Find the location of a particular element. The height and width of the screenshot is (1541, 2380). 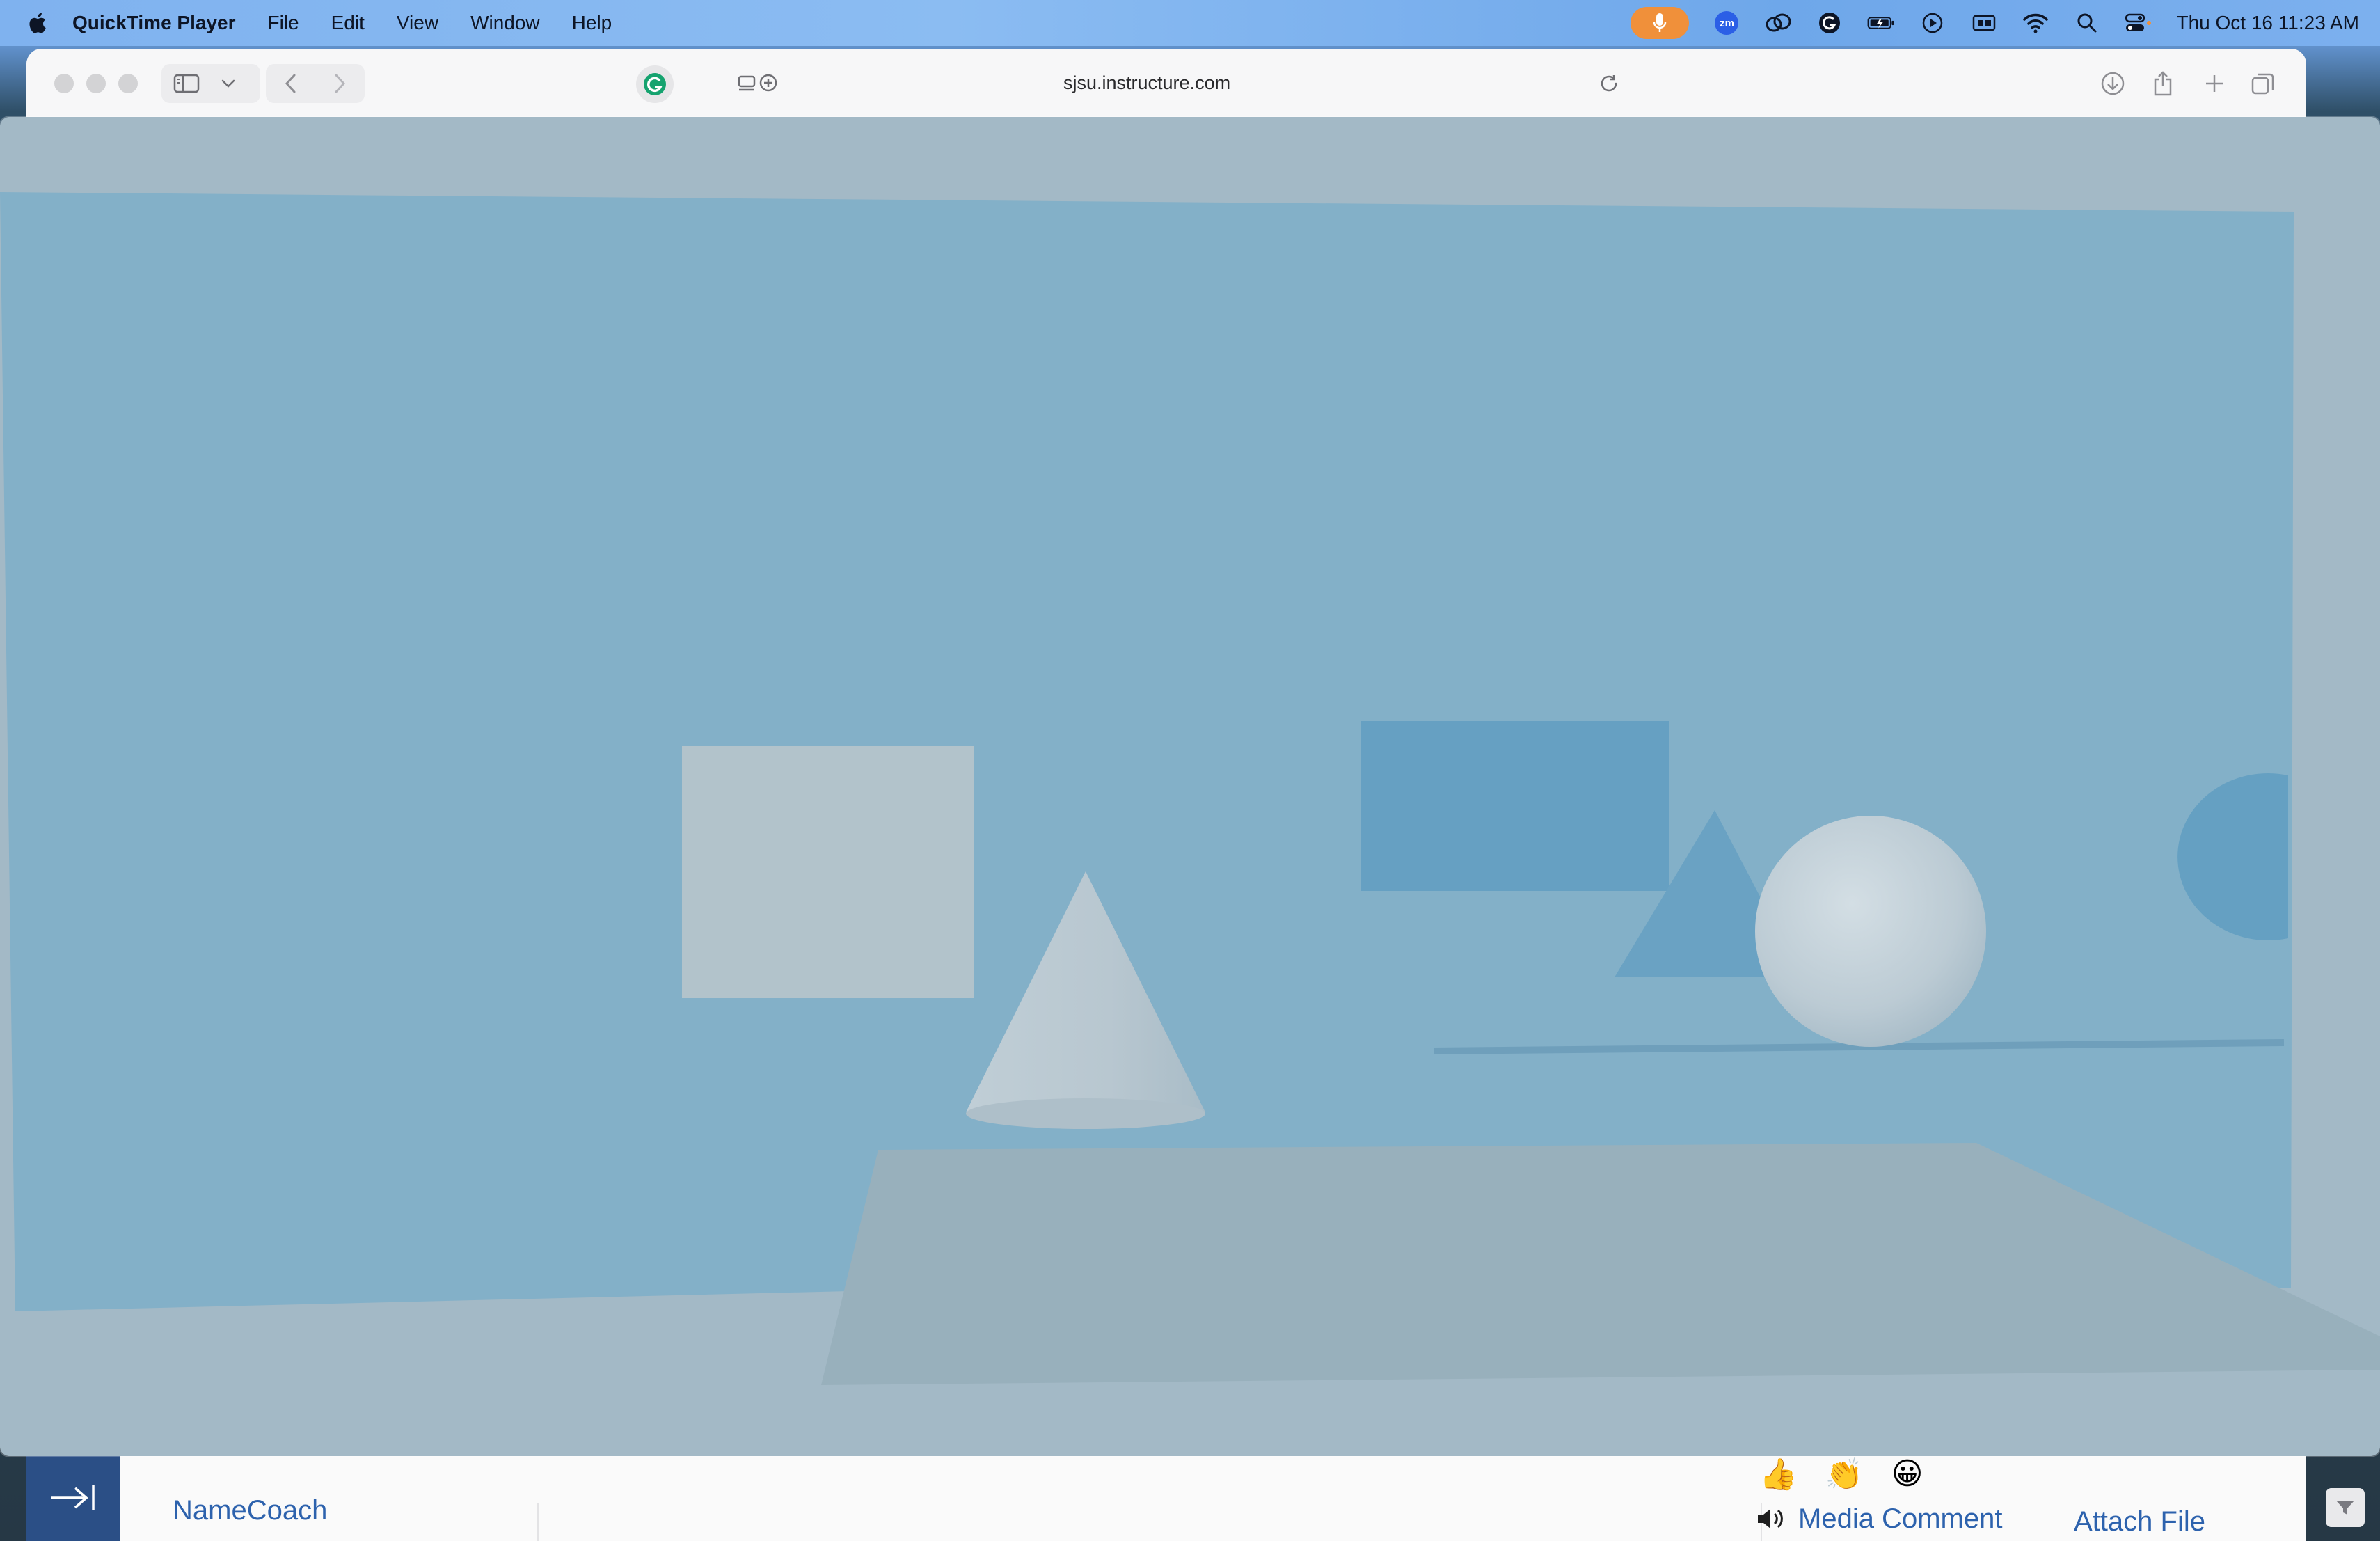

close-window-button is located at coordinates (64, 83).